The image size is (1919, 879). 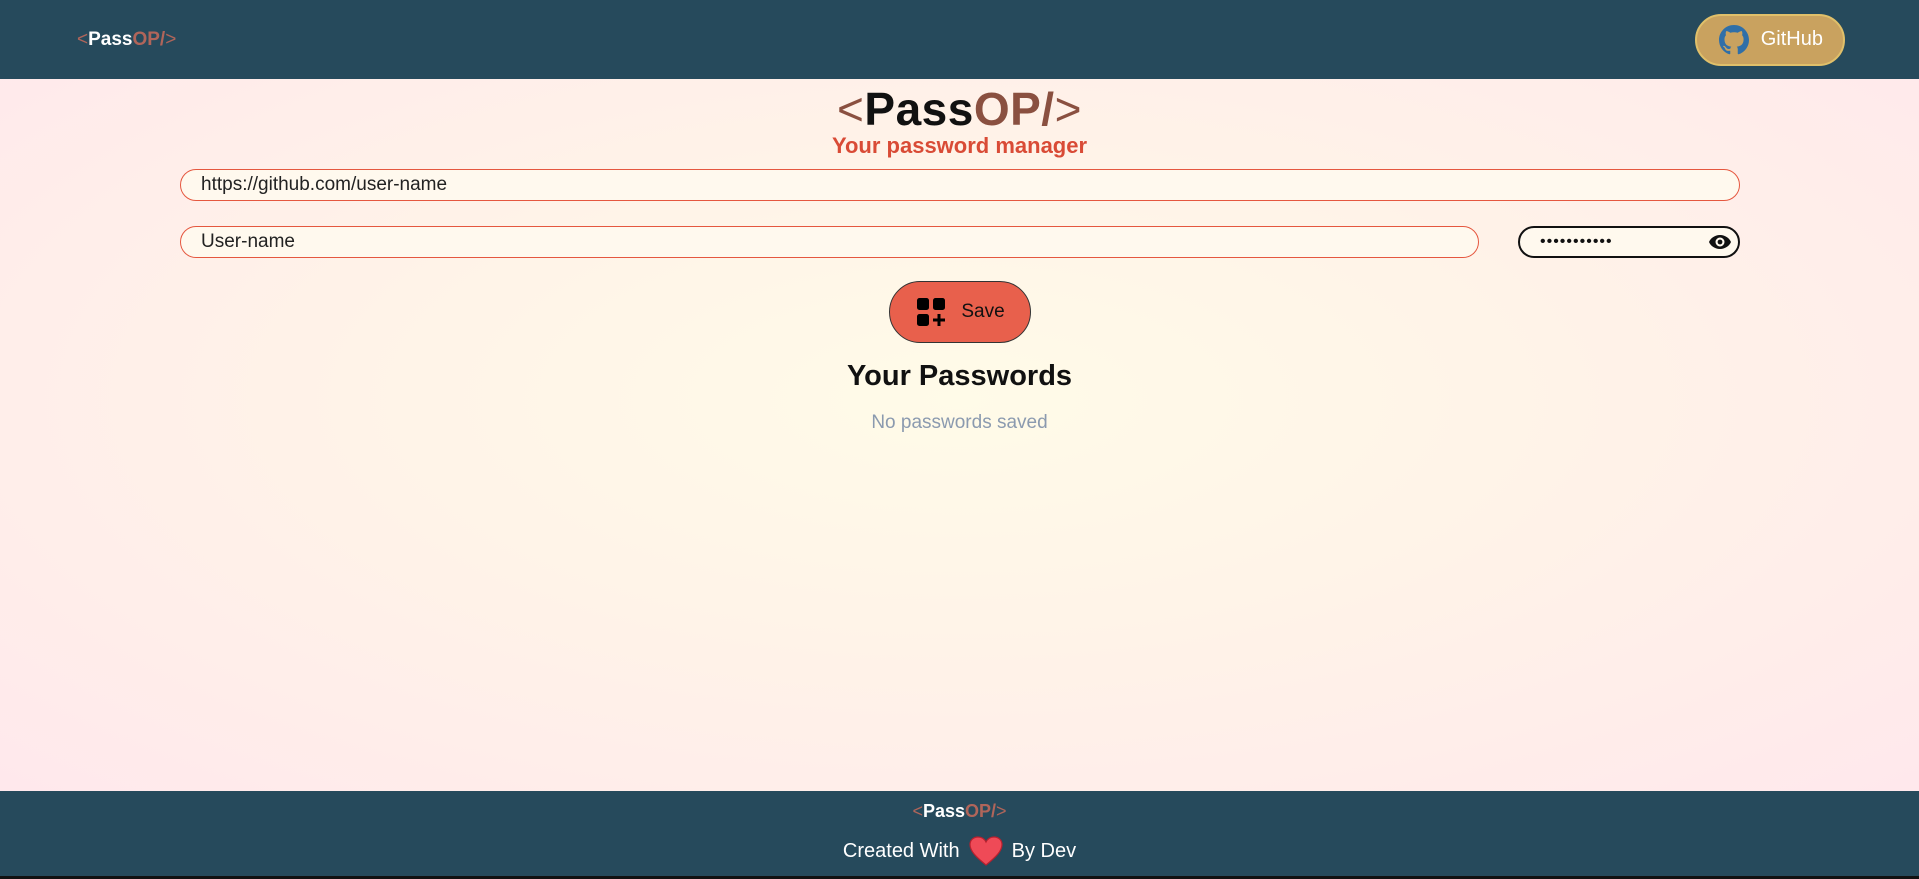 I want to click on logo-bracket-open: <, so click(x=83, y=39).